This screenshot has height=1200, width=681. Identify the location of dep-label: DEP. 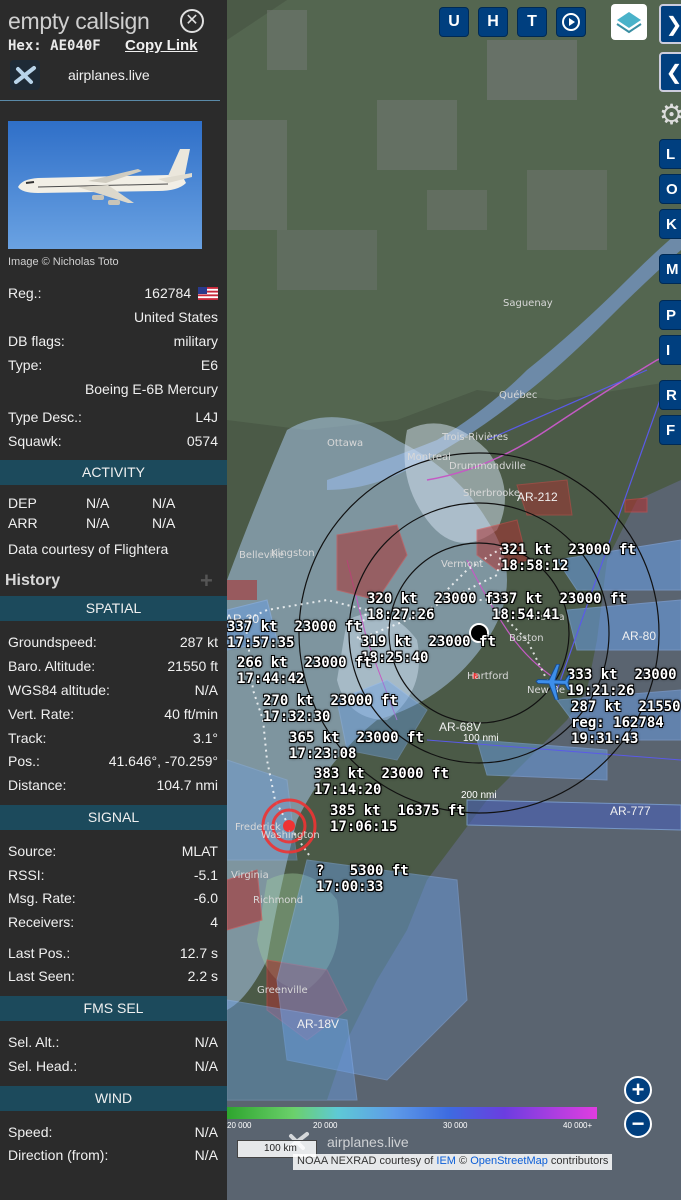
(22, 503).